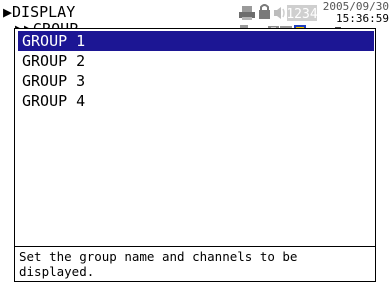  What do you see at coordinates (196, 41) in the screenshot?
I see `group-item-1: GROUP 1` at bounding box center [196, 41].